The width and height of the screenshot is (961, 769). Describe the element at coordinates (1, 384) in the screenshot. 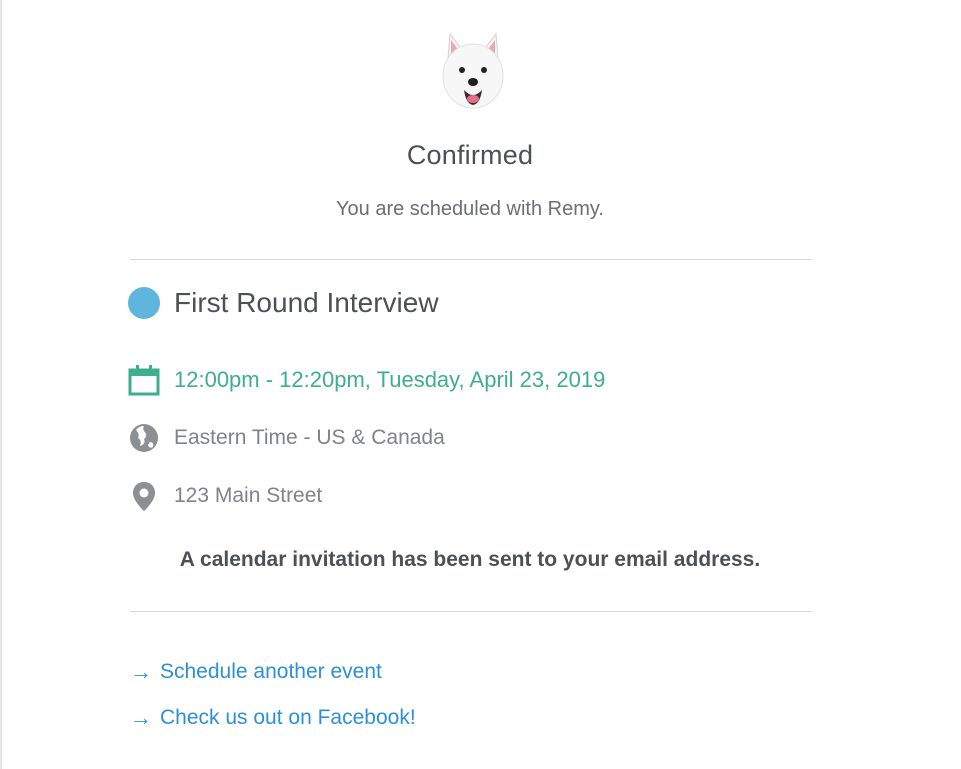

I see `window-edge` at that location.